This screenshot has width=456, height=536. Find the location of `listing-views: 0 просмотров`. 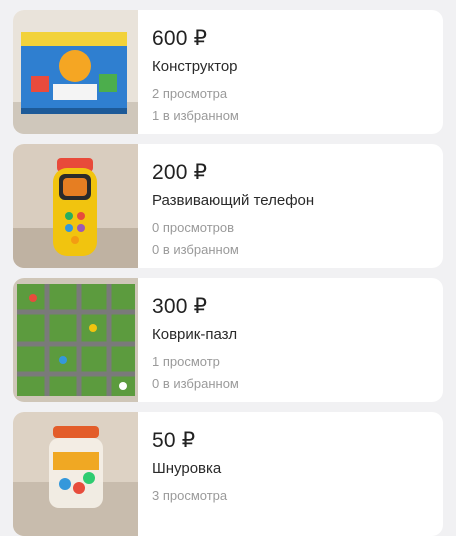

listing-views: 0 просмотров is located at coordinates (193, 227).